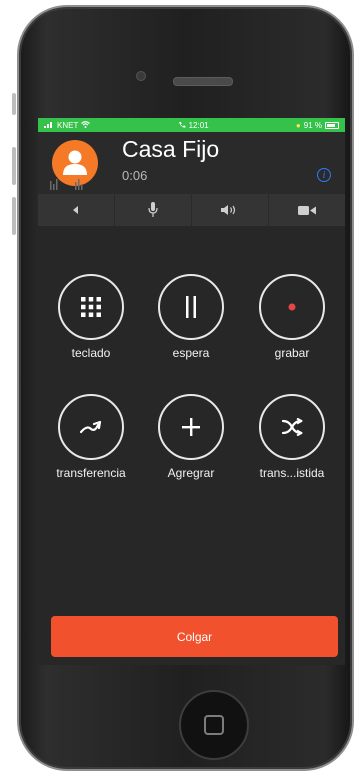 This screenshot has width=362, height=774. Describe the element at coordinates (14, 216) in the screenshot. I see `volume-down-button` at that location.